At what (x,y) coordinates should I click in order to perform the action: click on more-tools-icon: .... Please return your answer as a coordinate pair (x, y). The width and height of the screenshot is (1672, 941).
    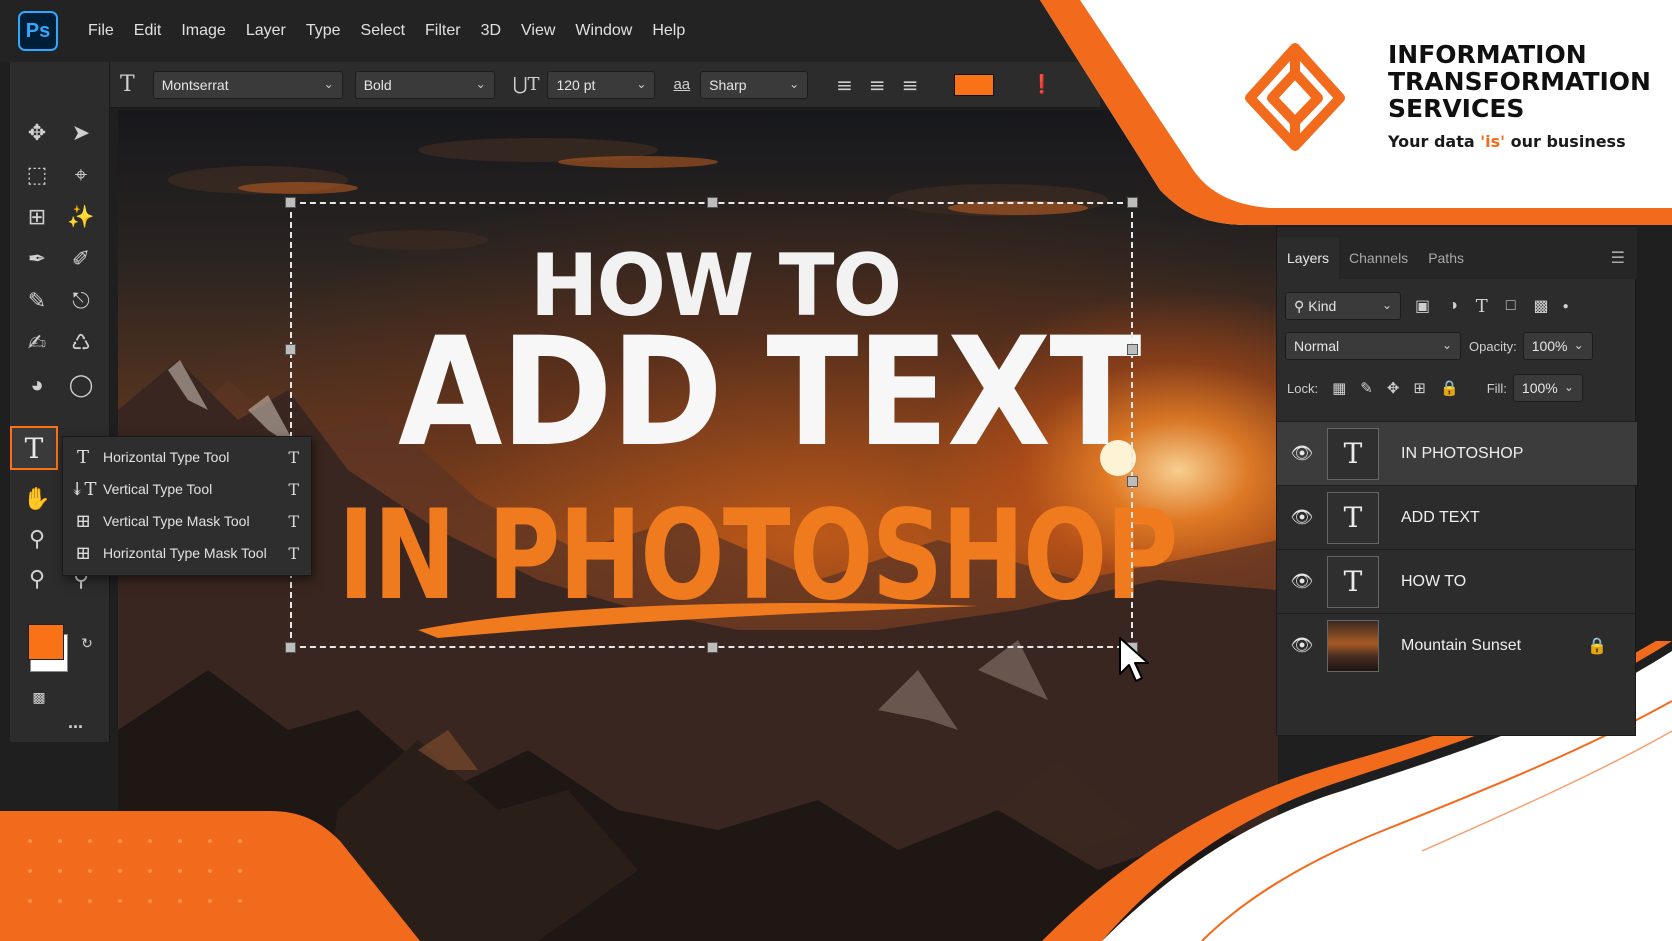
    Looking at the image, I should click on (75, 722).